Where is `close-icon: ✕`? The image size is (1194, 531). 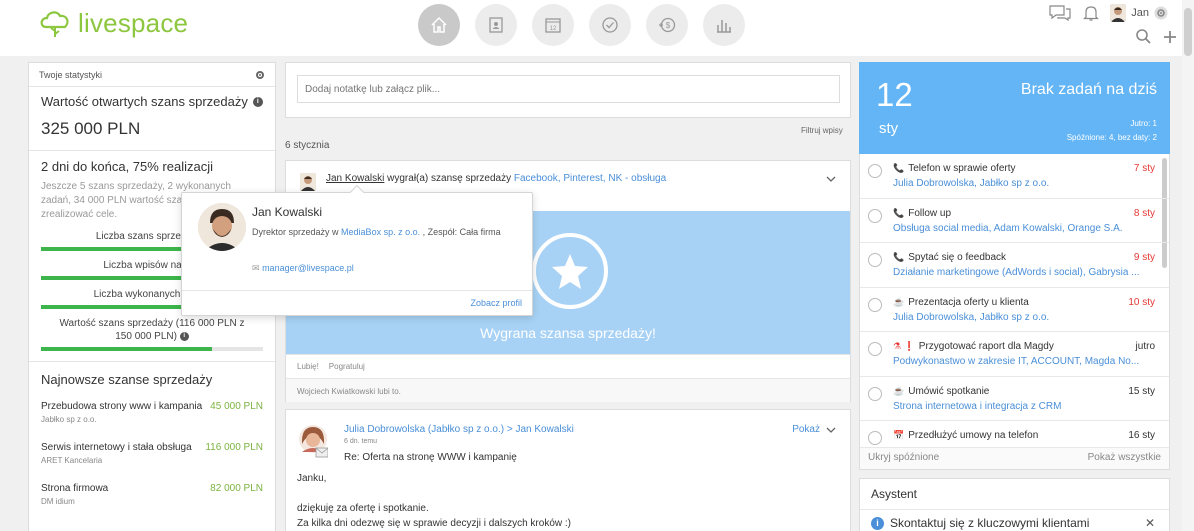 close-icon: ✕ is located at coordinates (1150, 523).